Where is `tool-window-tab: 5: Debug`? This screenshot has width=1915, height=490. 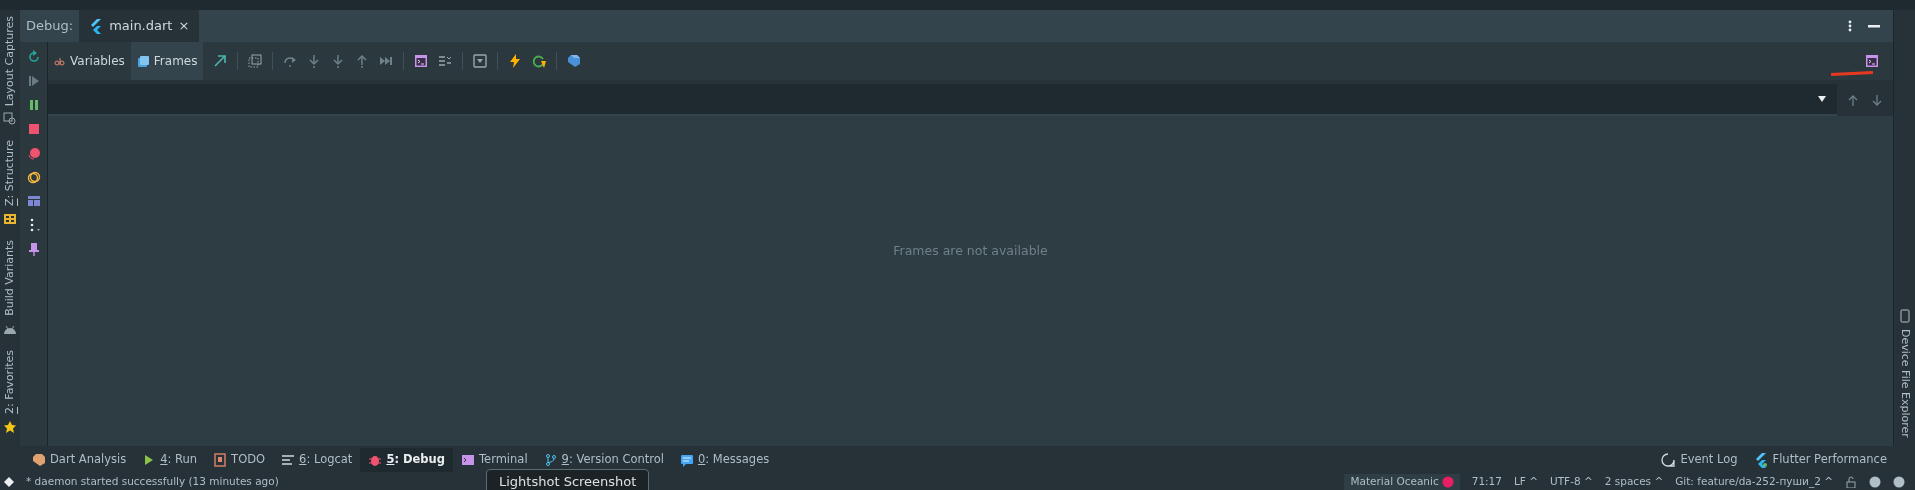
tool-window-tab: 5: Debug is located at coordinates (406, 460).